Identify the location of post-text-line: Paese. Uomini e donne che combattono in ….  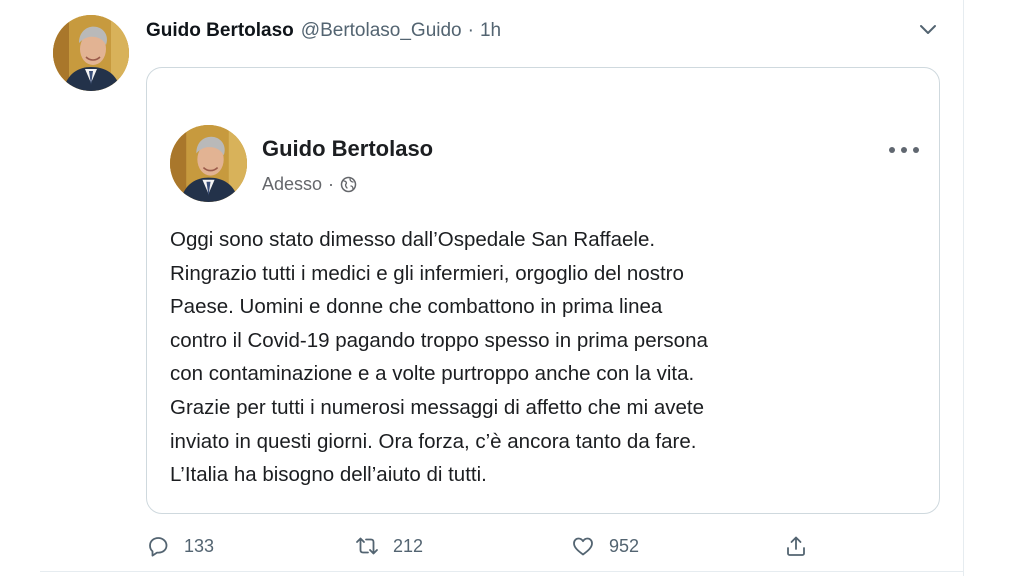
(416, 307).